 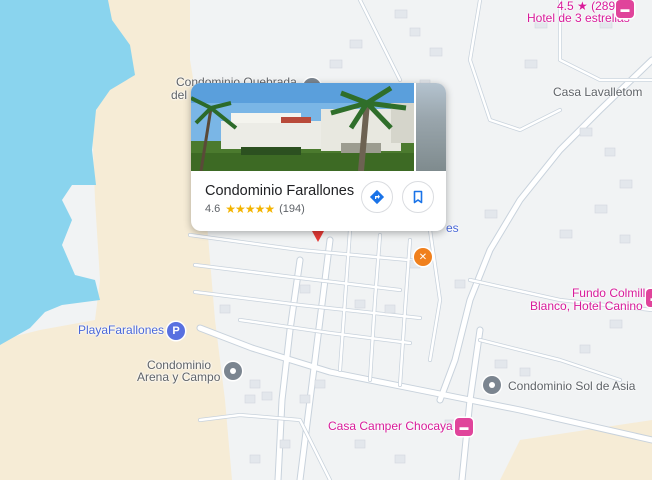 What do you see at coordinates (571, 386) in the screenshot?
I see `poi-sol-de-asia: Condominio Sol de Asia` at bounding box center [571, 386].